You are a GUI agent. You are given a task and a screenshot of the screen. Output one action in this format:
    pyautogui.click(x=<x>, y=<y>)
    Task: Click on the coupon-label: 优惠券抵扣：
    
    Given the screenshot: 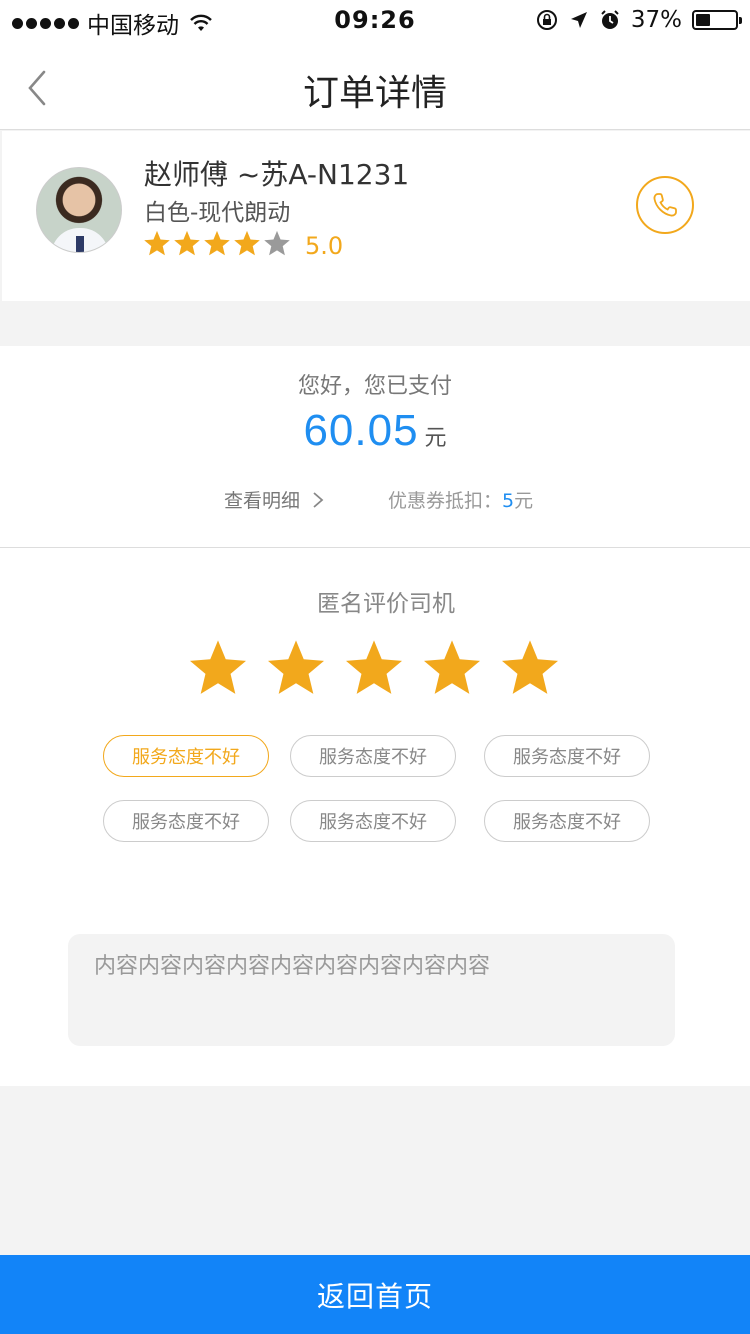 What is the action you would take?
    pyautogui.click(x=445, y=501)
    